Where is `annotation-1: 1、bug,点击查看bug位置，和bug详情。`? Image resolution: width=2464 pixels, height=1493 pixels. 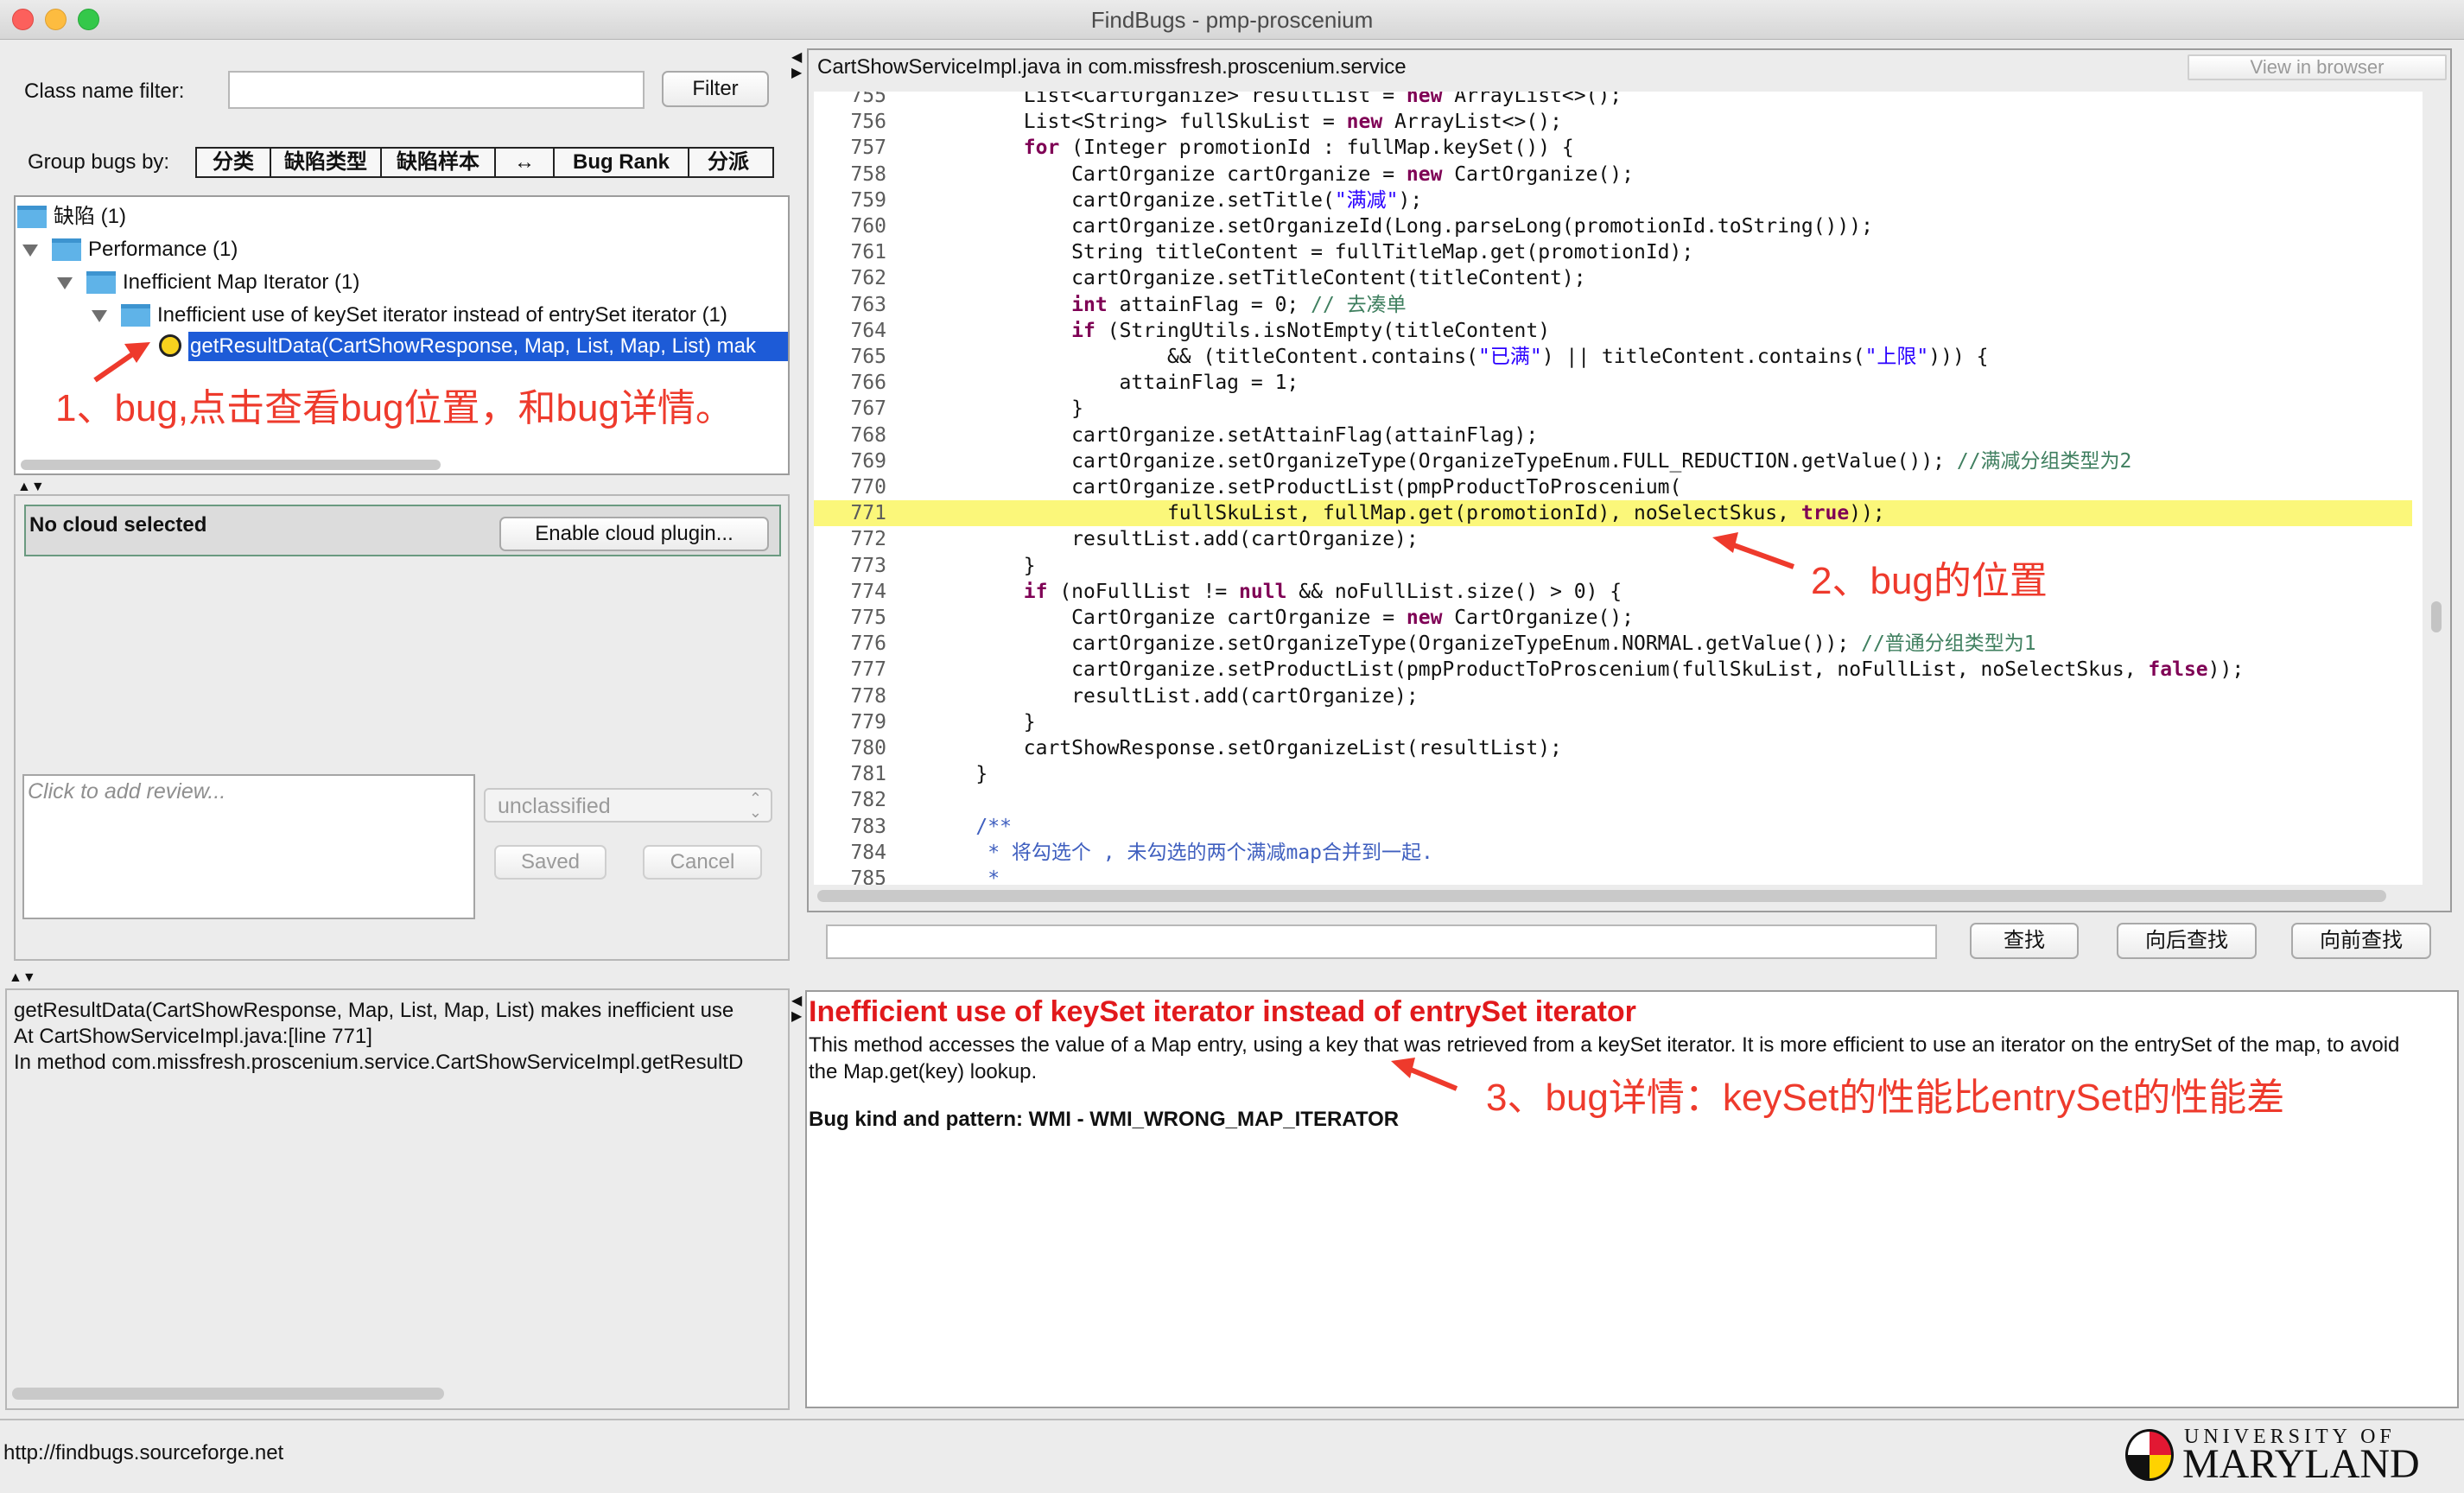
annotation-1: 1、bug,点击查看bug位置，和bug详情。 is located at coordinates (394, 408).